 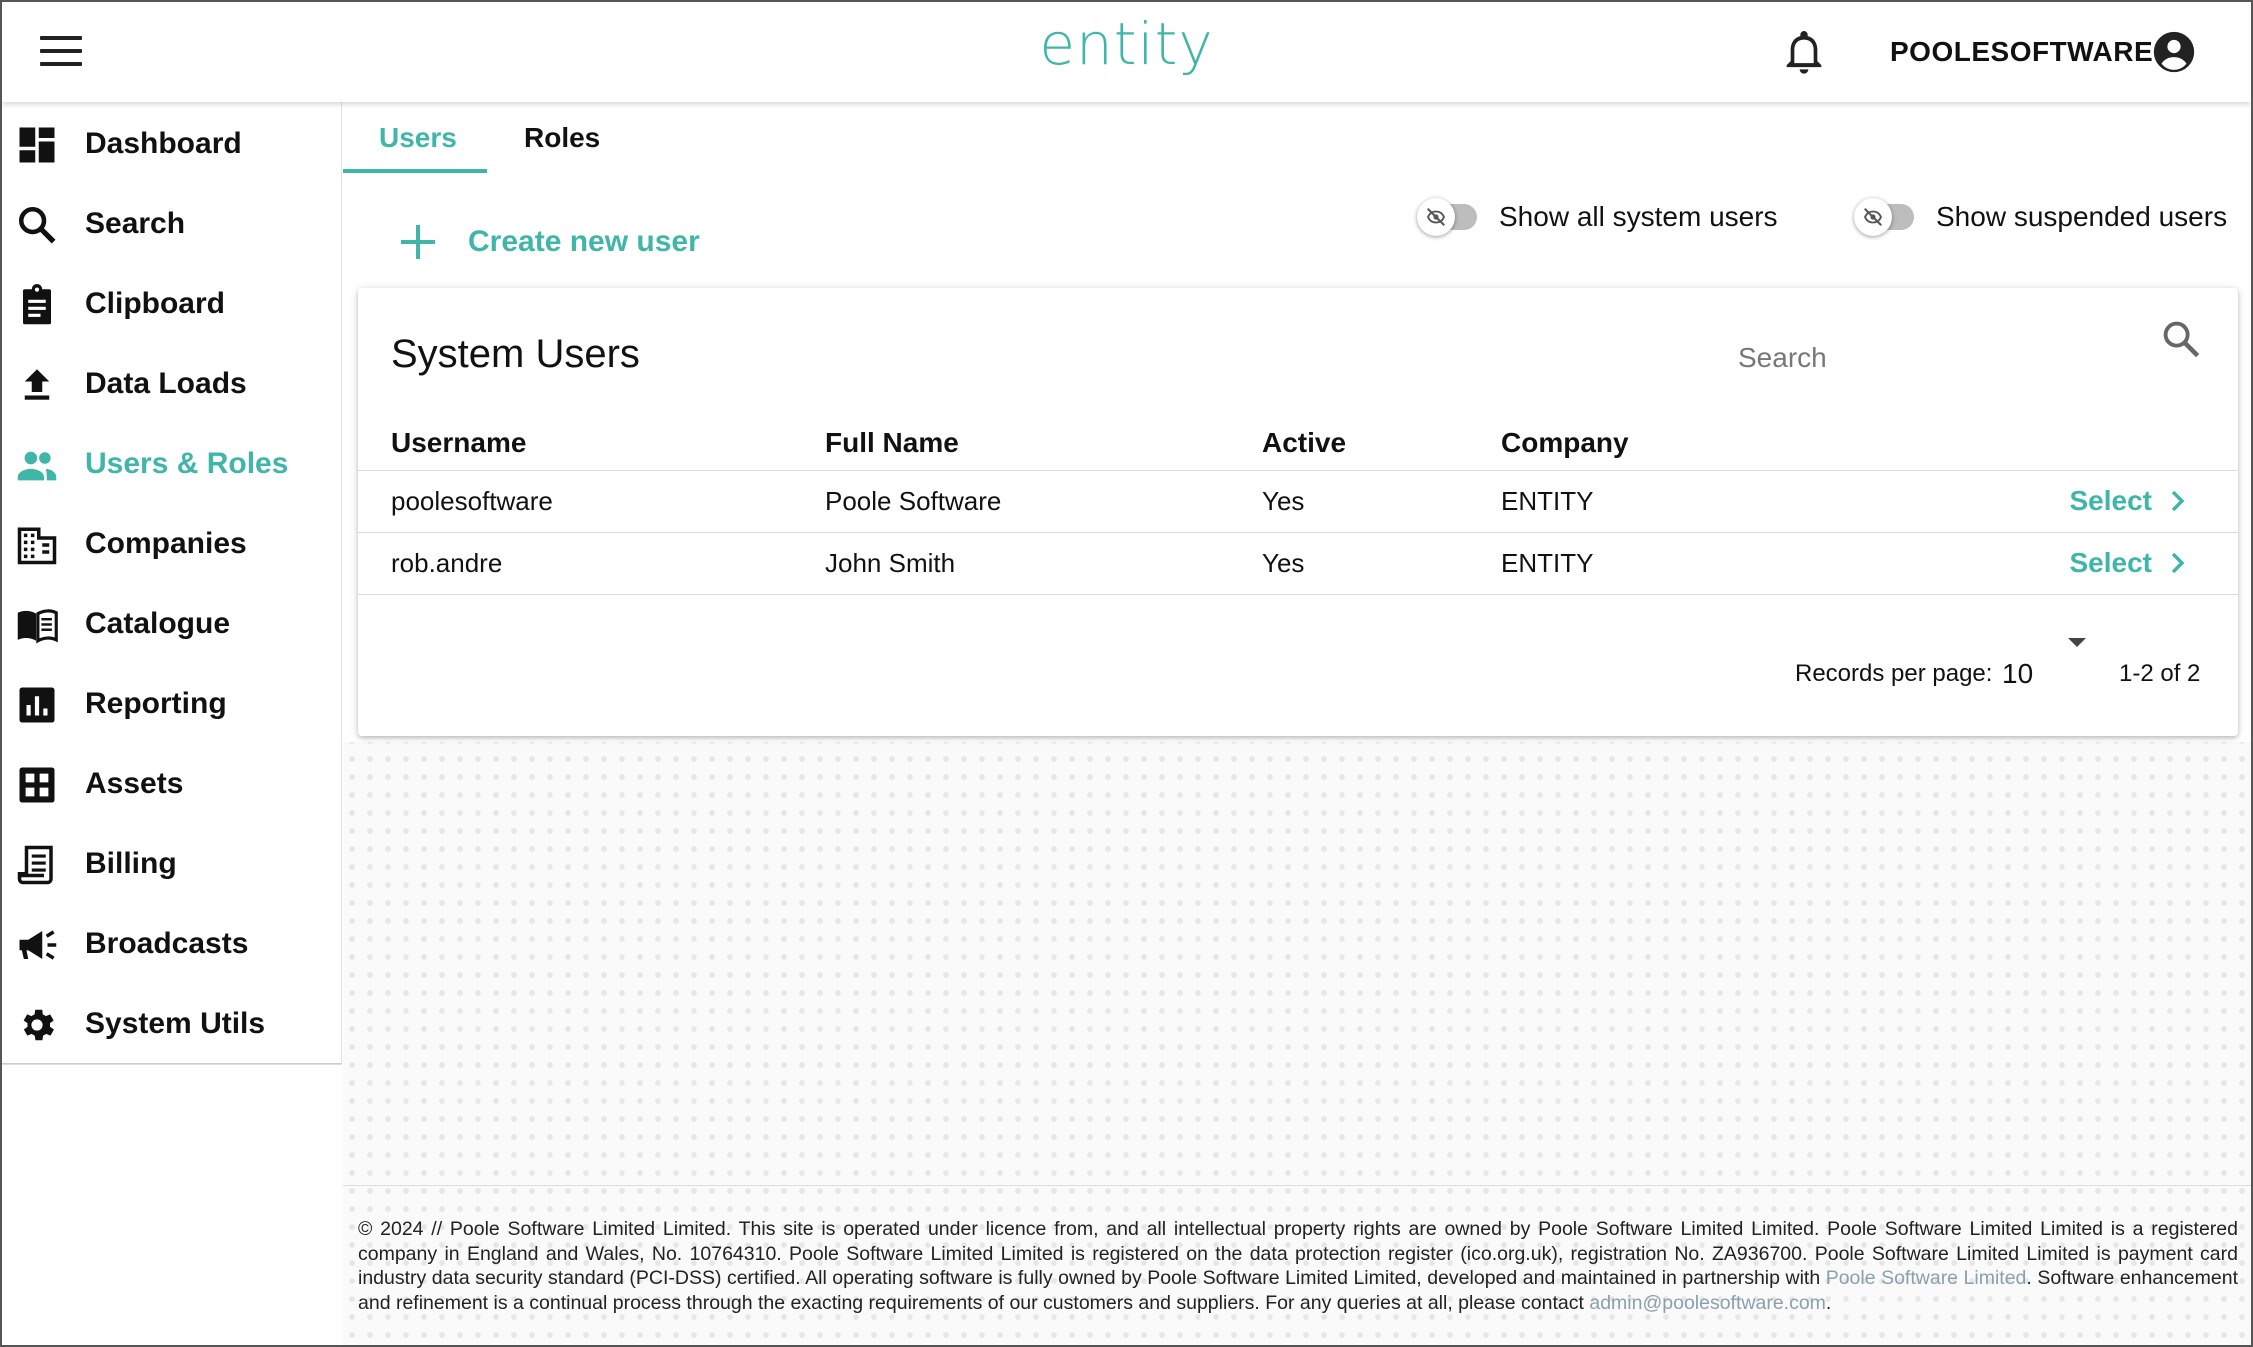 I want to click on column-header-company: Company, so click(x=1761, y=439).